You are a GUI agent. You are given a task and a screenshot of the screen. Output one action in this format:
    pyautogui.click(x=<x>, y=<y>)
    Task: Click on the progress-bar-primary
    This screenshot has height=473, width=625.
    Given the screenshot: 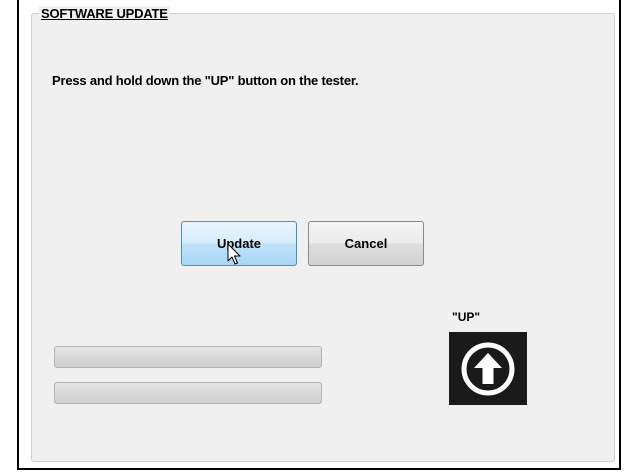 What is the action you would take?
    pyautogui.click(x=188, y=357)
    